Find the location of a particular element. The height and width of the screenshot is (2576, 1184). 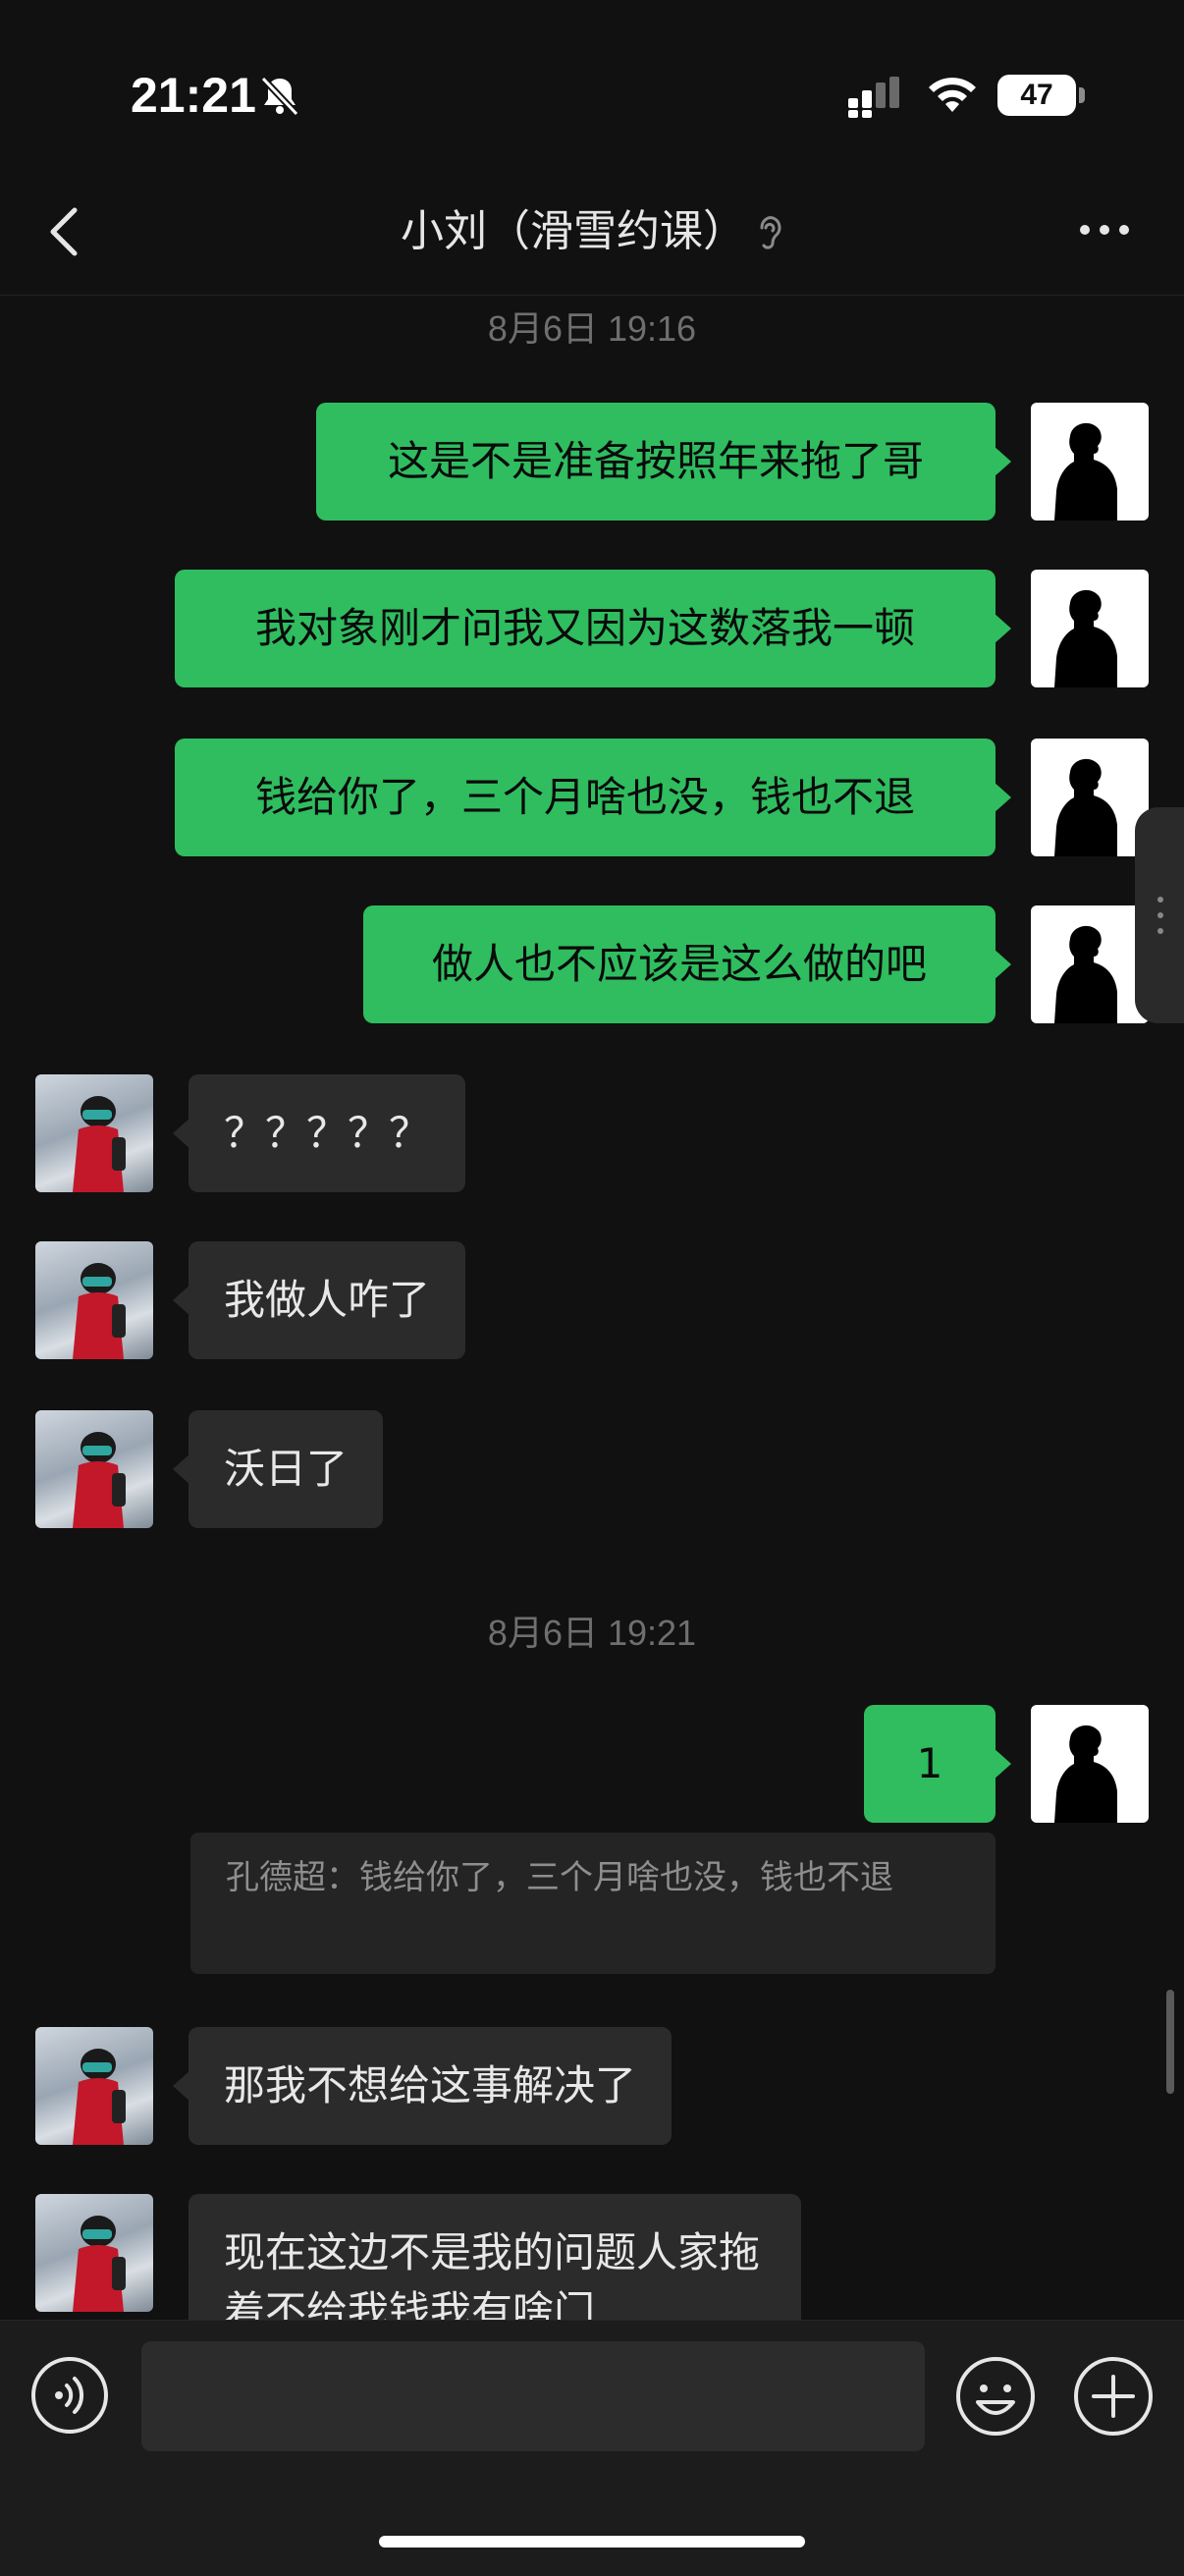

message-bubble-incoming: 那我不想给这事解决了 is located at coordinates (422, 2086).